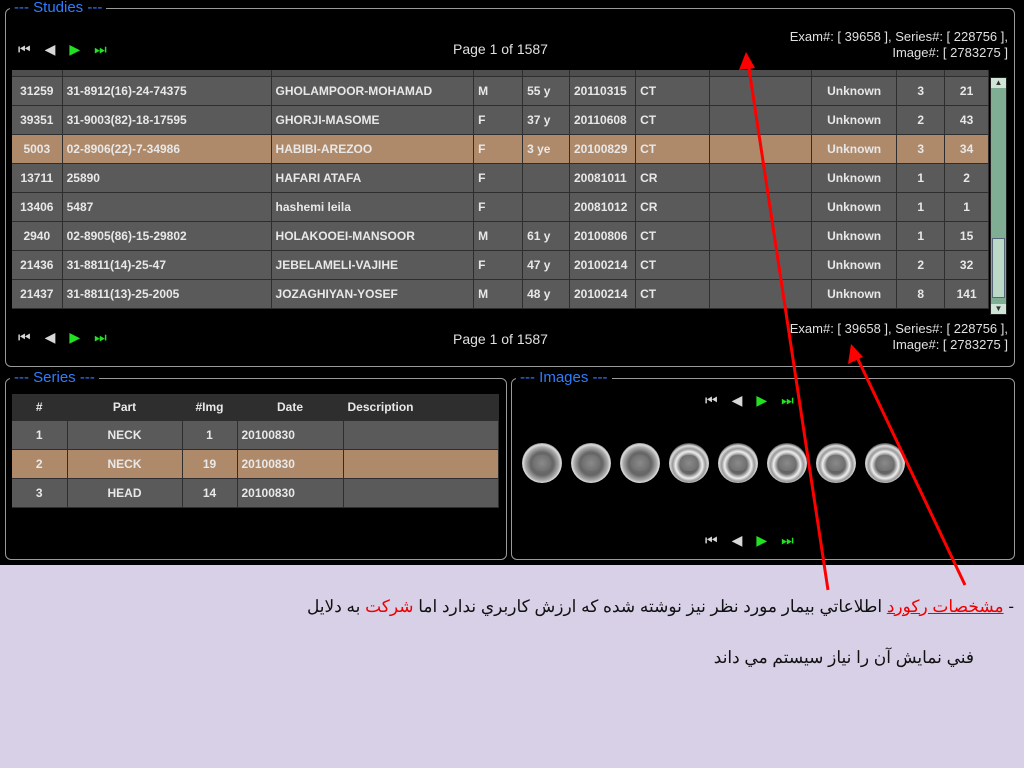 Image resolution: width=1024 pixels, height=768 pixels. What do you see at coordinates (945, 606) in the screenshot?
I see `note-record-specs: مشخصات ركورد` at bounding box center [945, 606].